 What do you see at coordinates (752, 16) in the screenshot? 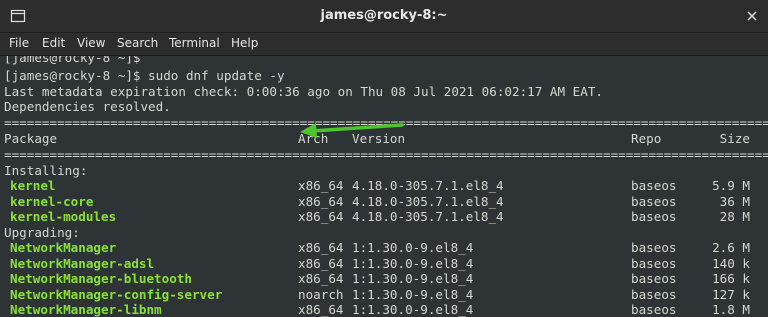
I see `close-icon` at bounding box center [752, 16].